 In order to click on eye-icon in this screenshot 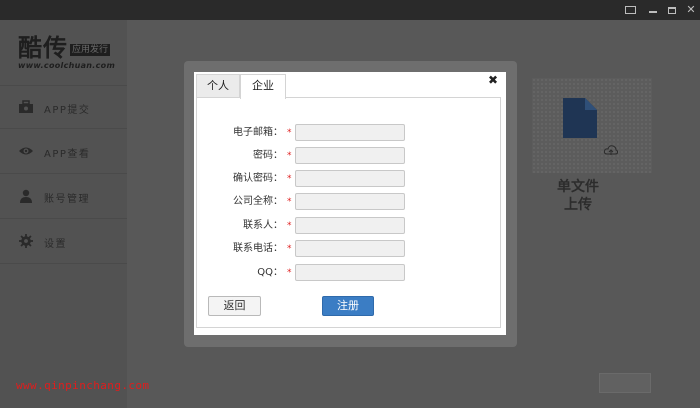, I will do `click(26, 151)`.